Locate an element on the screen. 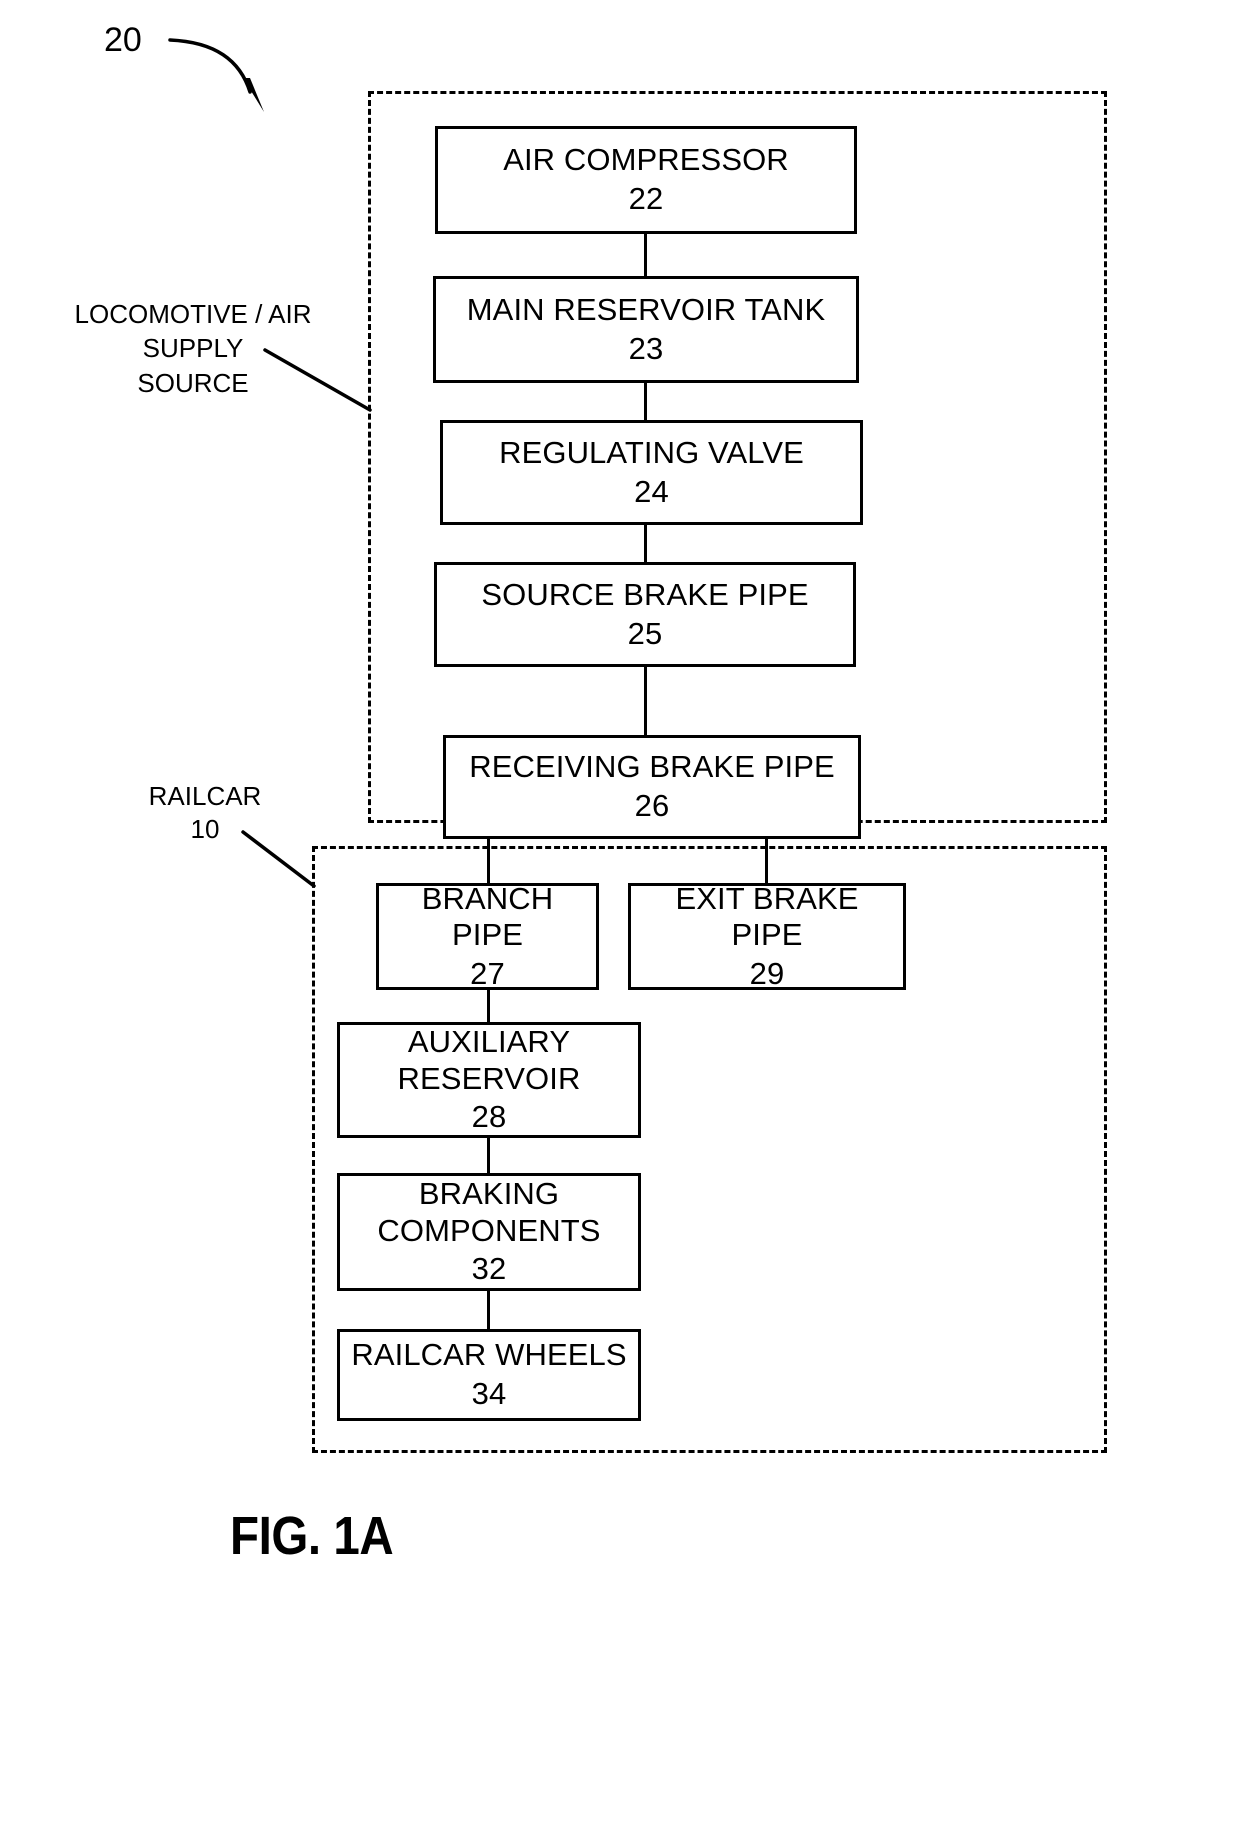  node-source-brake-pipe: SOURCE BRAKE PIPE 25 is located at coordinates (645, 614).